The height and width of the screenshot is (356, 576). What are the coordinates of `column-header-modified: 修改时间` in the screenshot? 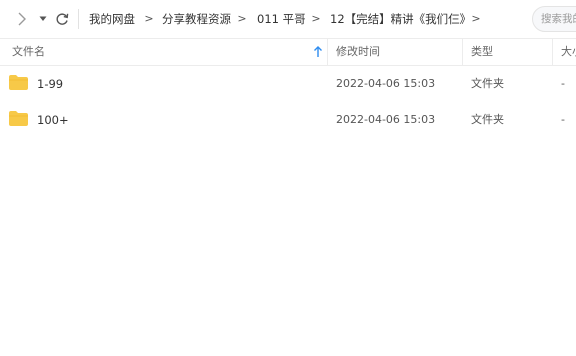 It's located at (358, 52).